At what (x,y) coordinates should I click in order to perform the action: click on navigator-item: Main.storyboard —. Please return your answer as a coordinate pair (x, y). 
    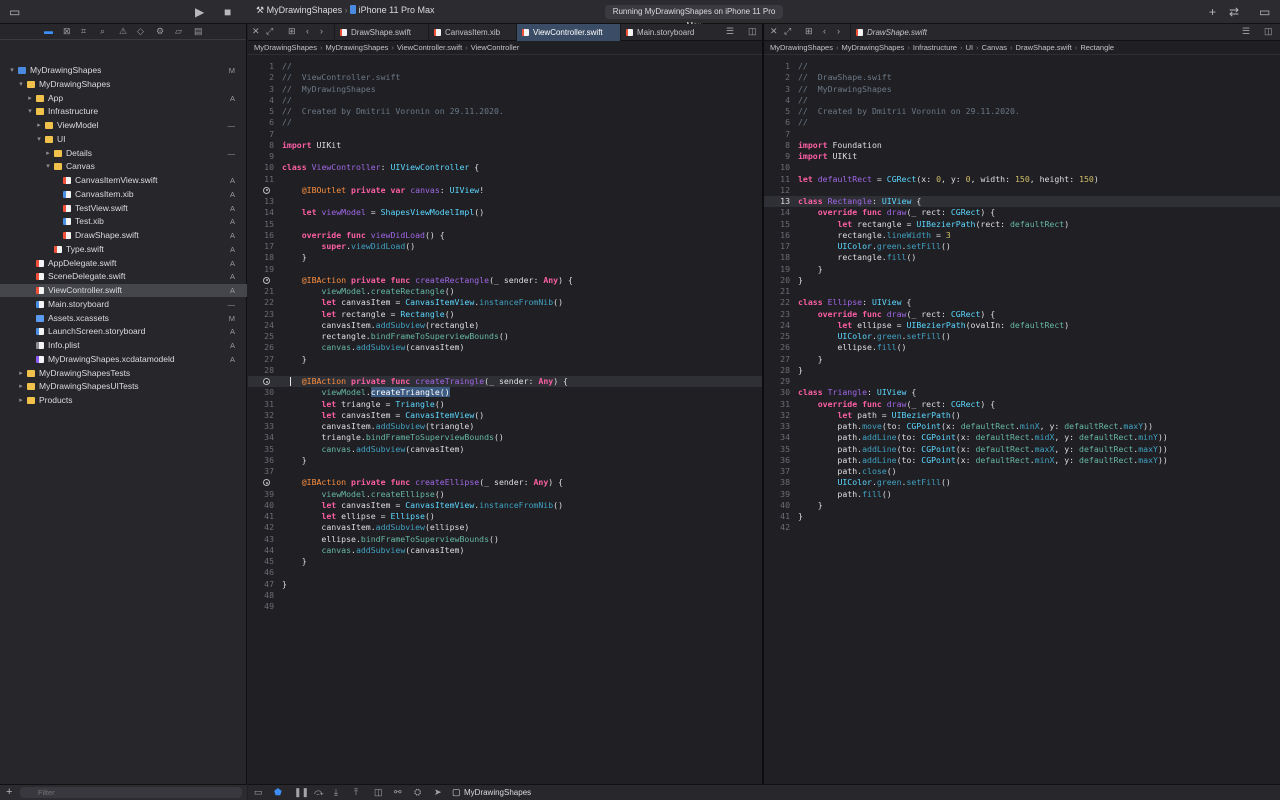
    Looking at the image, I should click on (123, 304).